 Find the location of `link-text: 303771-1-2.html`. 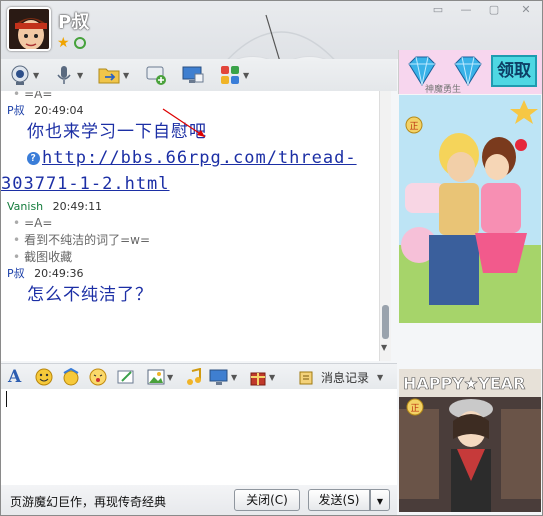

link-text: 303771-1-2.html is located at coordinates (85, 184).